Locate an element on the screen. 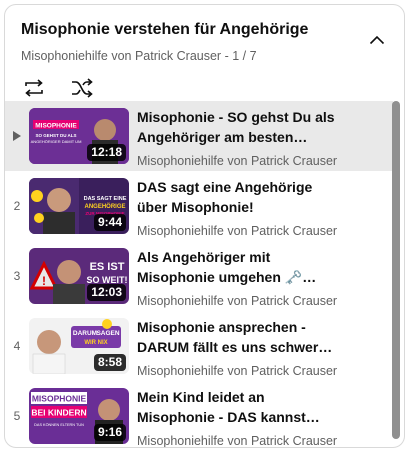 The height and width of the screenshot is (451, 408). item-index: 3 is located at coordinates (17, 276).